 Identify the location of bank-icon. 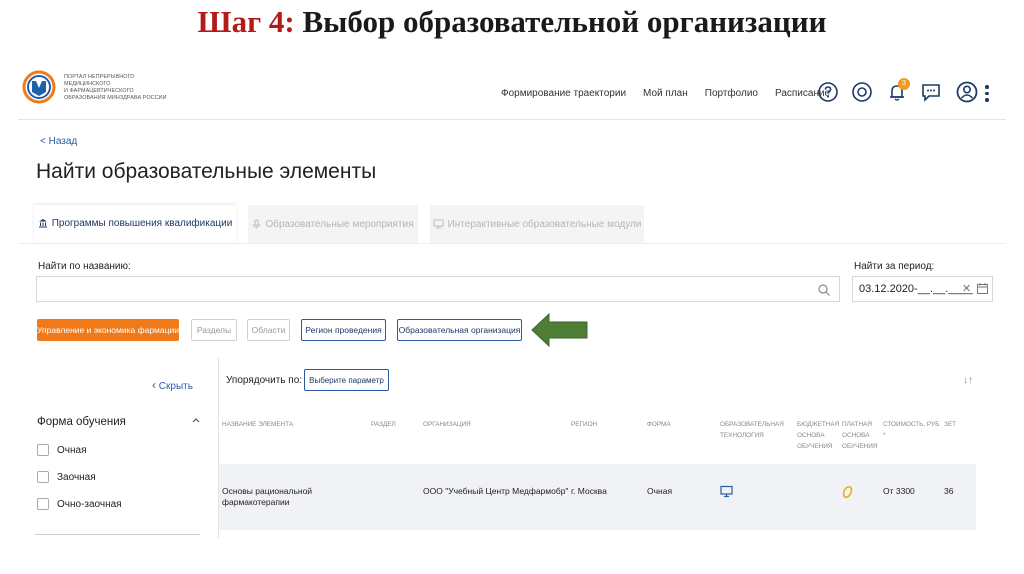
(42, 223).